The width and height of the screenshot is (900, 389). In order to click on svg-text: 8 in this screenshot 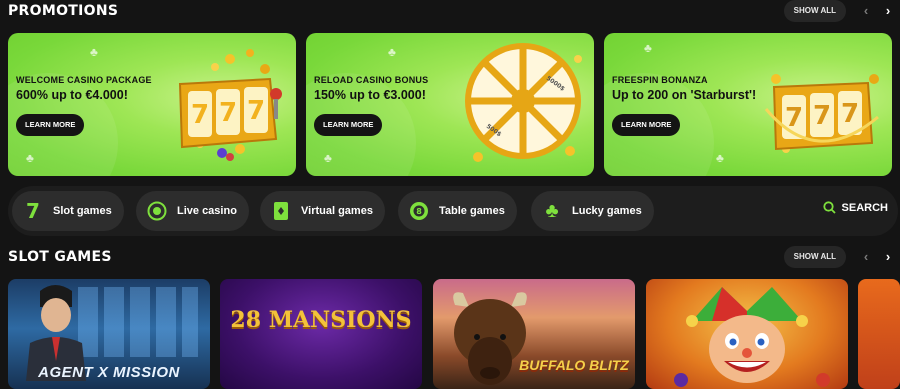, I will do `click(419, 211)`.